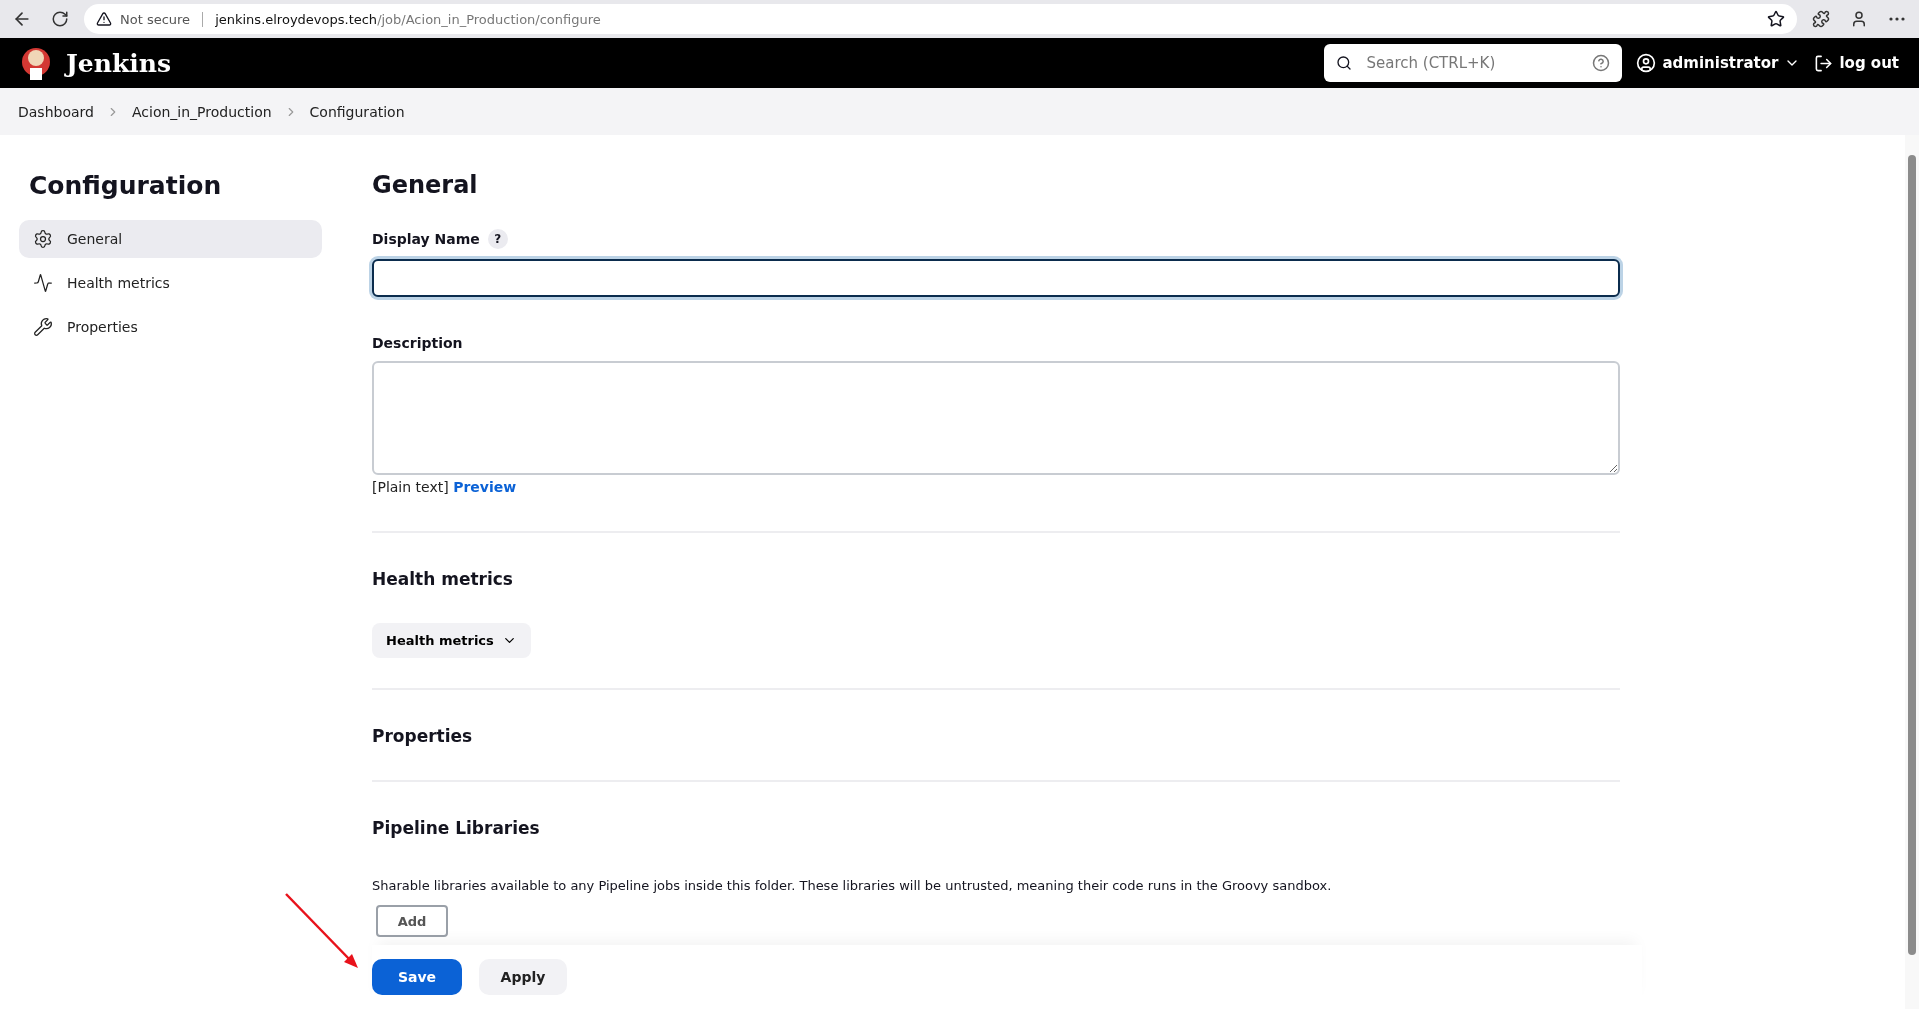 The image size is (1919, 1009). Describe the element at coordinates (443, 579) in the screenshot. I see `section-title: Health metrics` at that location.